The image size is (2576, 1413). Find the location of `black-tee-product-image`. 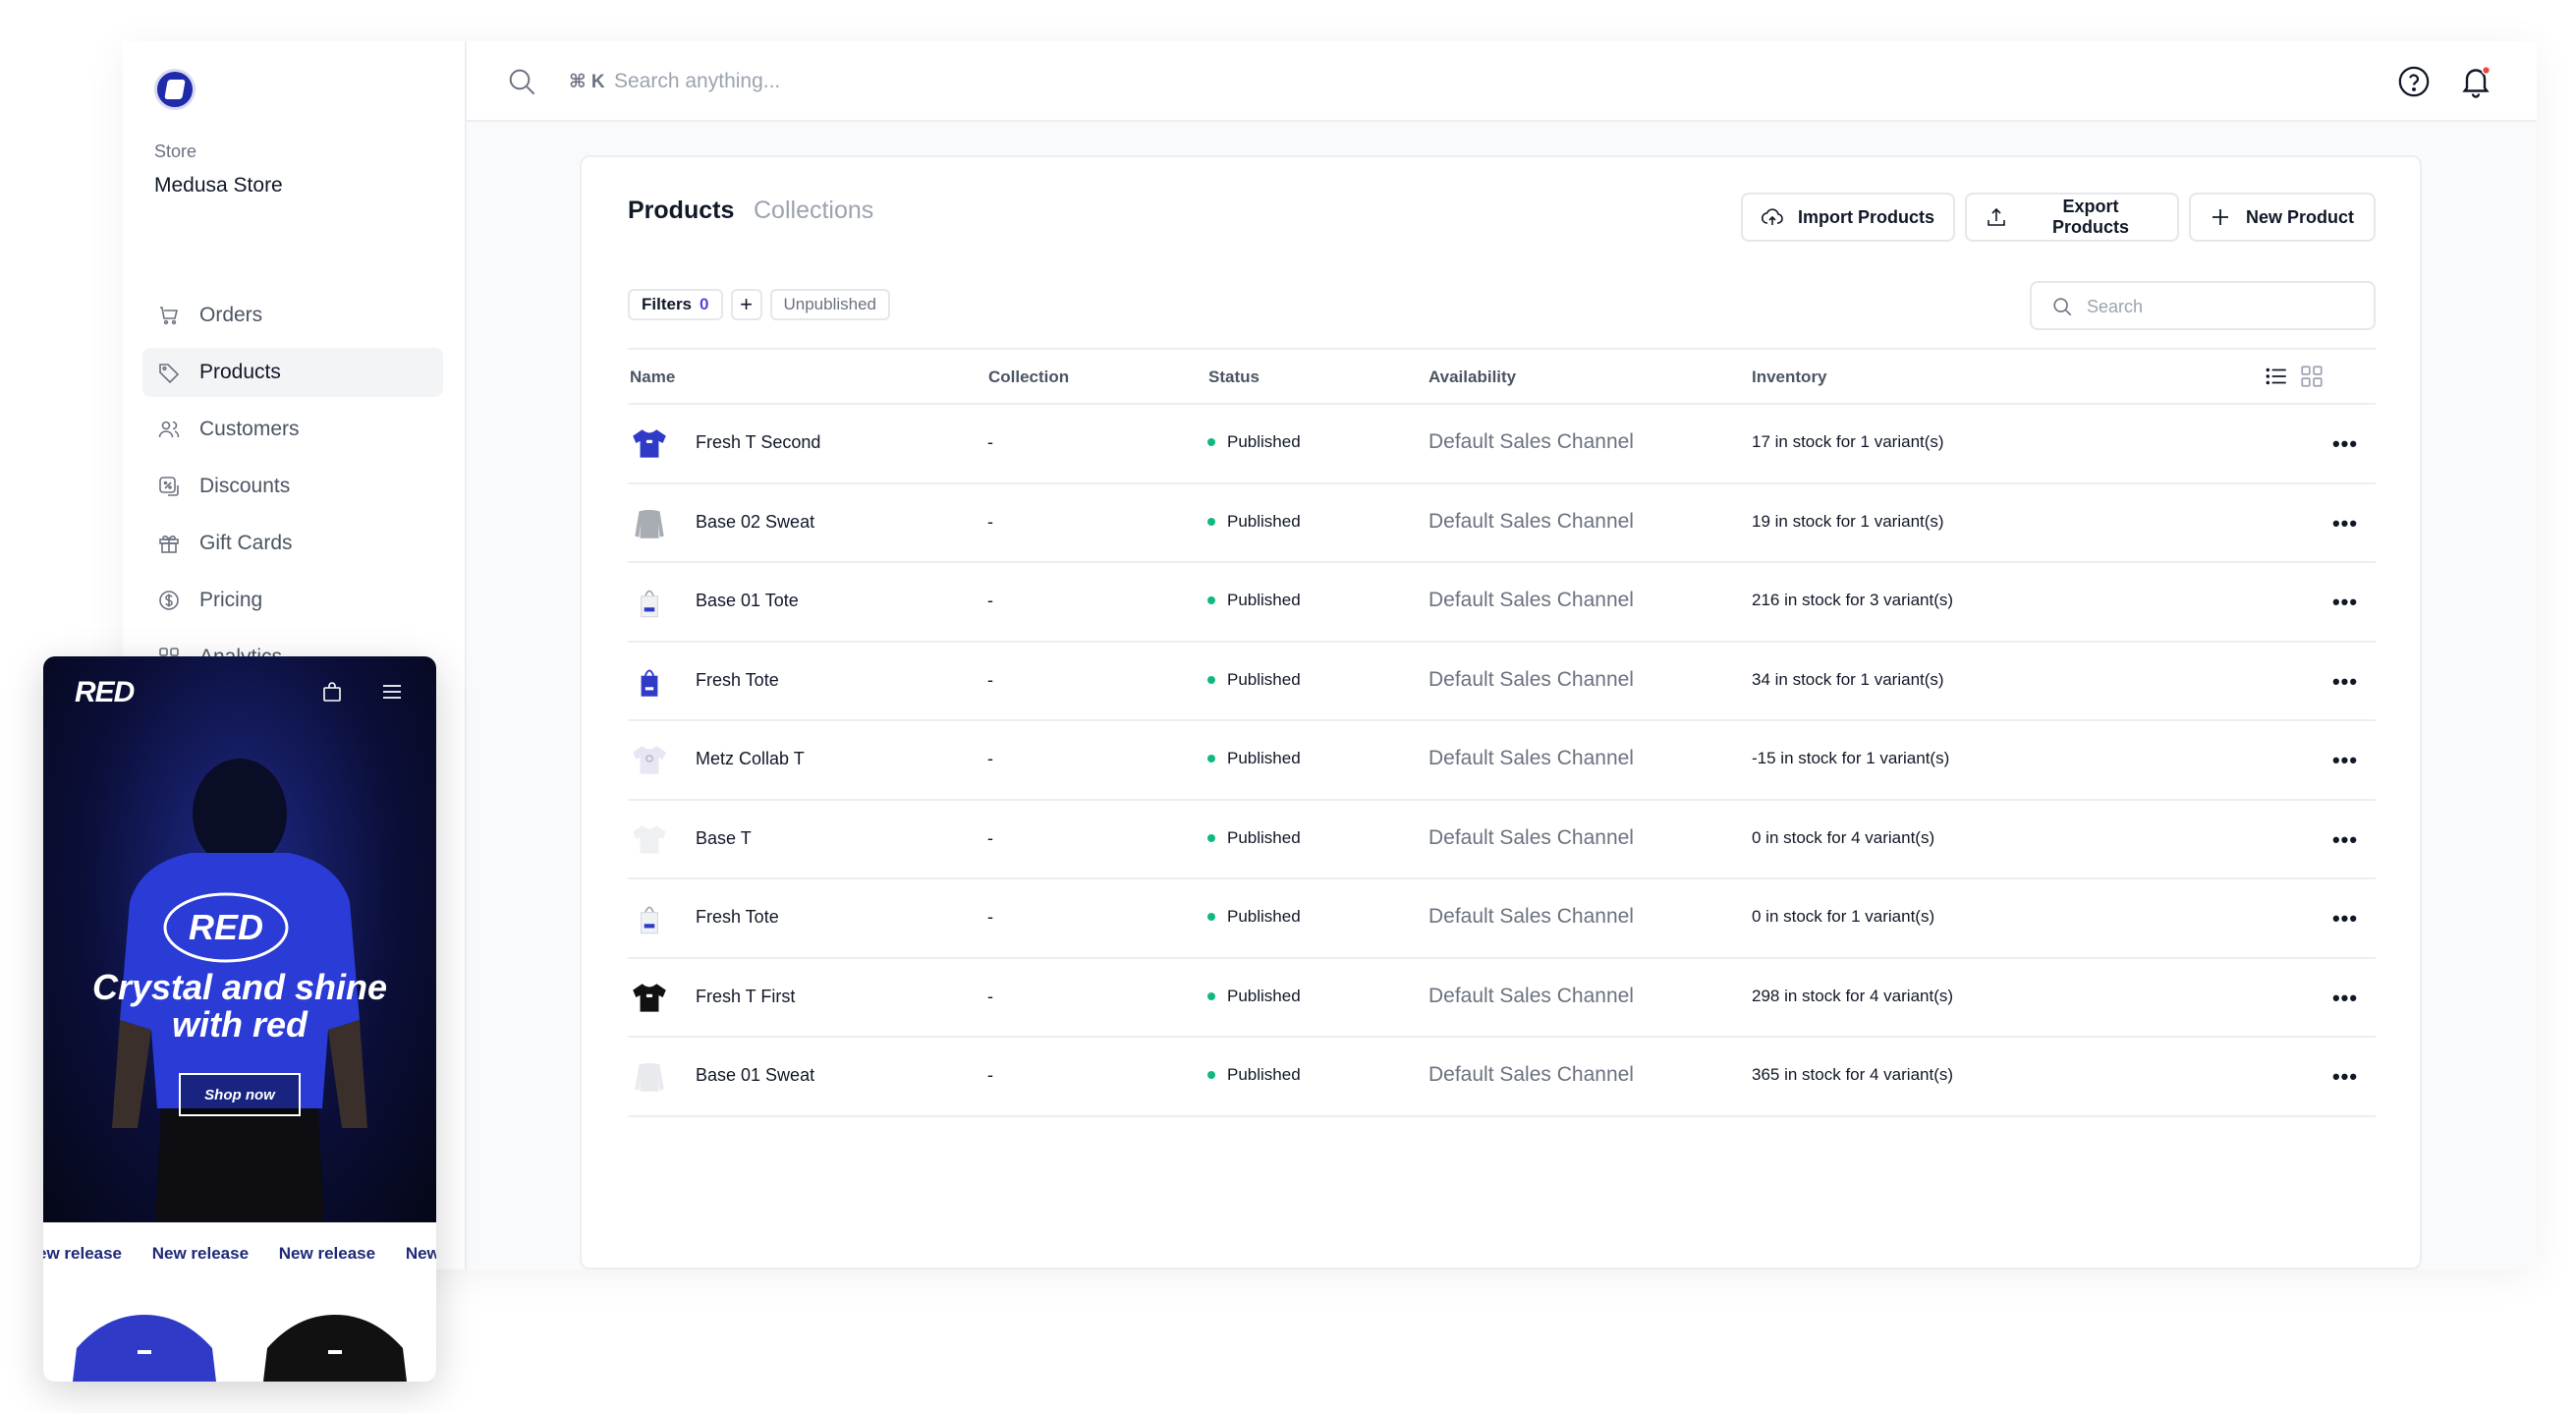

black-tee-product-image is located at coordinates (335, 1345).